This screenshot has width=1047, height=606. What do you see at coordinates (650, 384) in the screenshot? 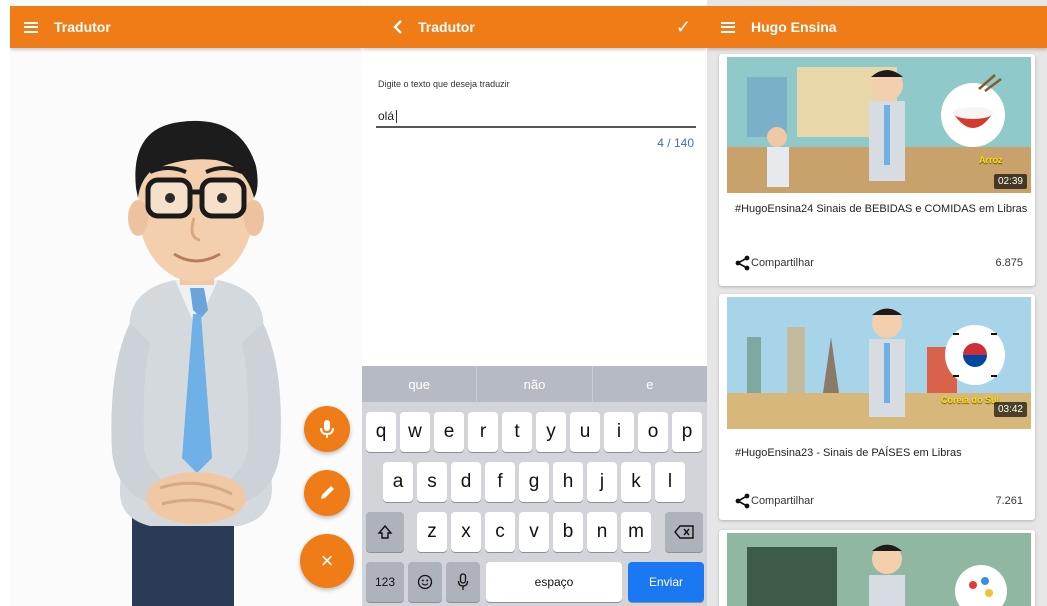
I see `suggestion-item: e` at bounding box center [650, 384].